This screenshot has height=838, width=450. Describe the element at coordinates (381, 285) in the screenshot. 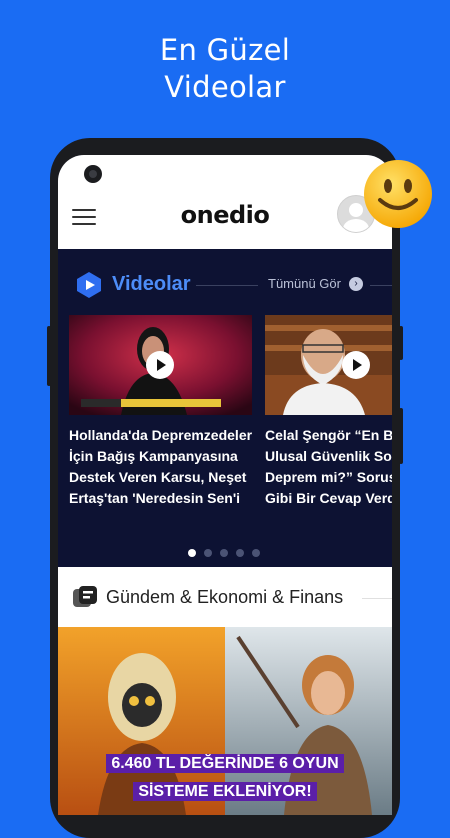

I see `section-divider-right` at that location.